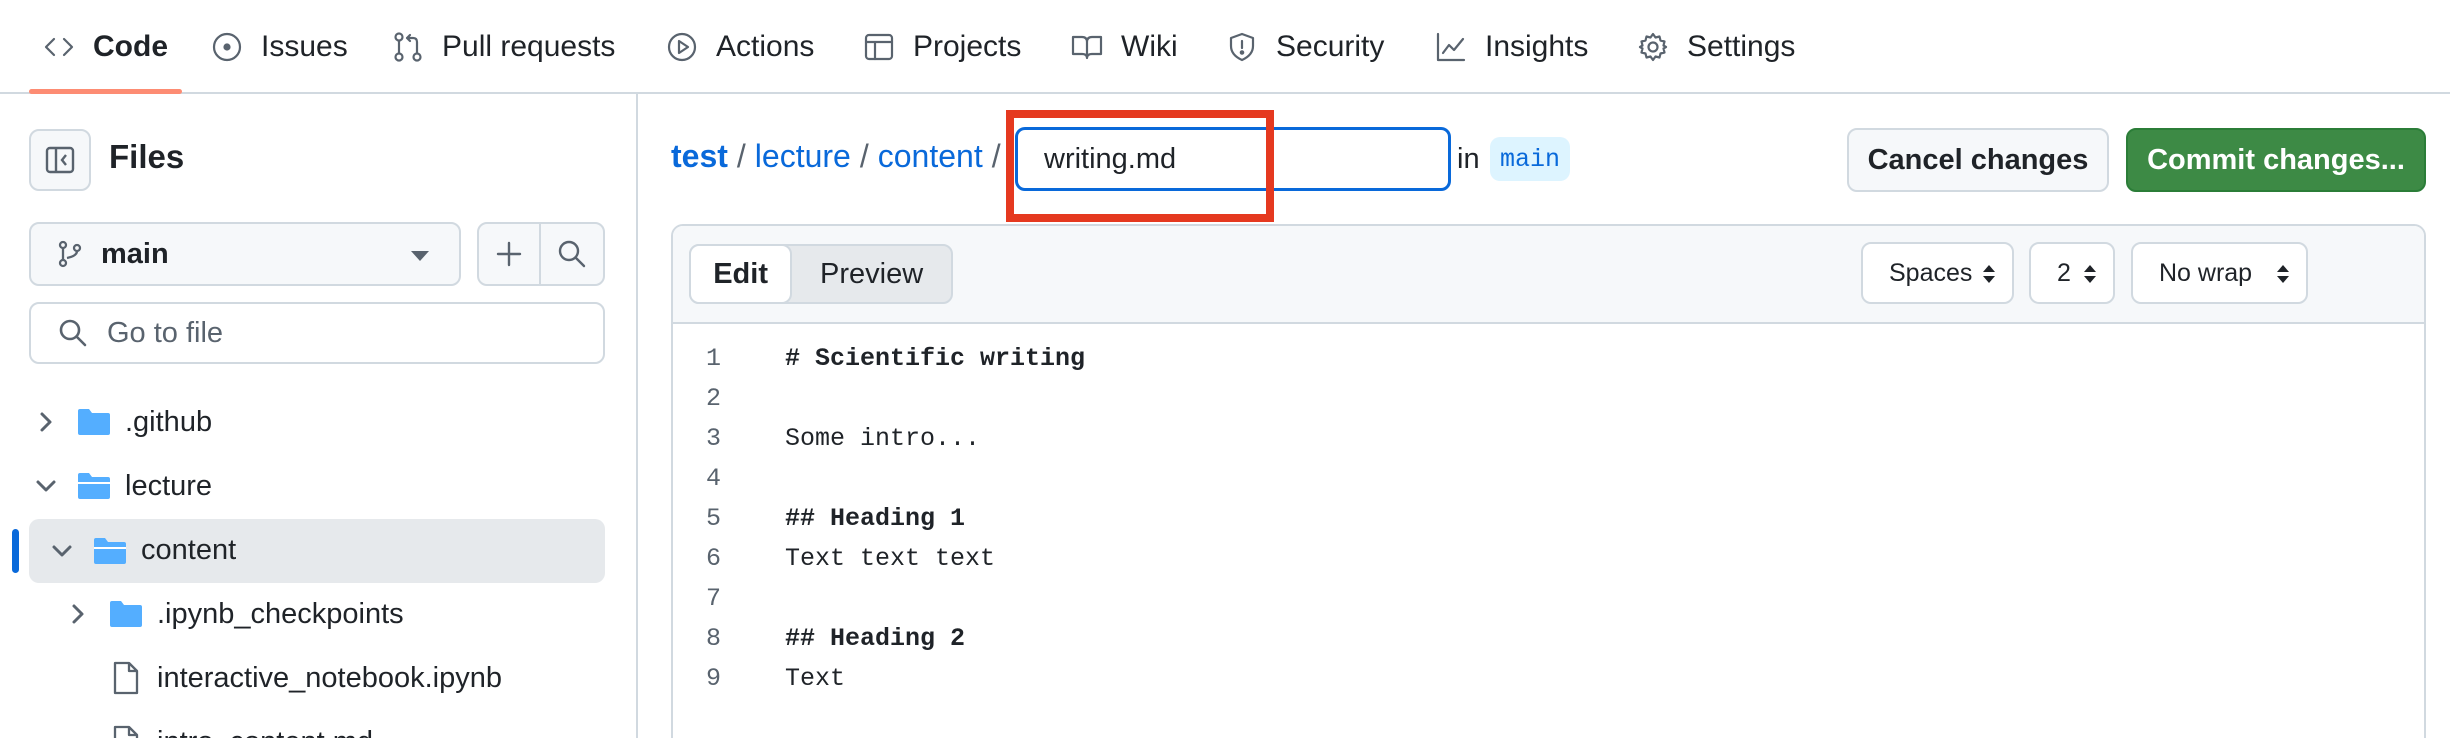  What do you see at coordinates (2206, 272) in the screenshot?
I see `wrap-mode-value: No wrap` at bounding box center [2206, 272].